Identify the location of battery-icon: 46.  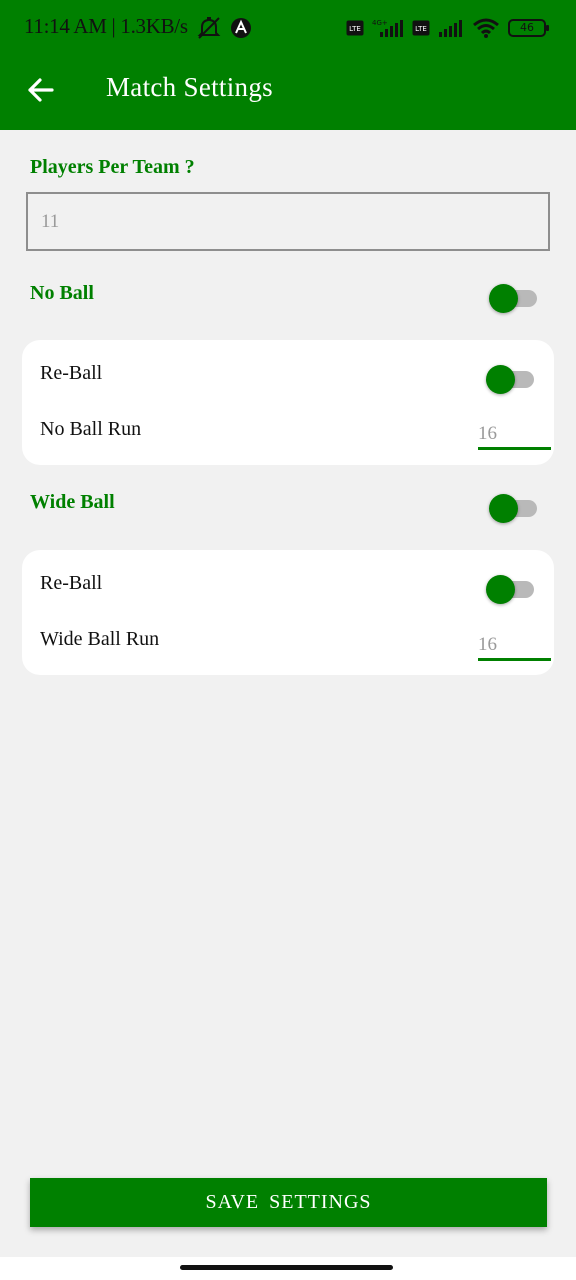
(528, 28).